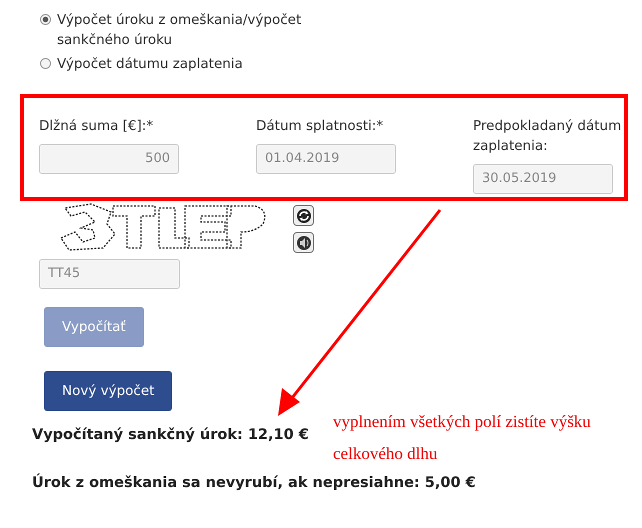 The width and height of the screenshot is (642, 528). What do you see at coordinates (303, 242) in the screenshot?
I see `speaker-icon` at bounding box center [303, 242].